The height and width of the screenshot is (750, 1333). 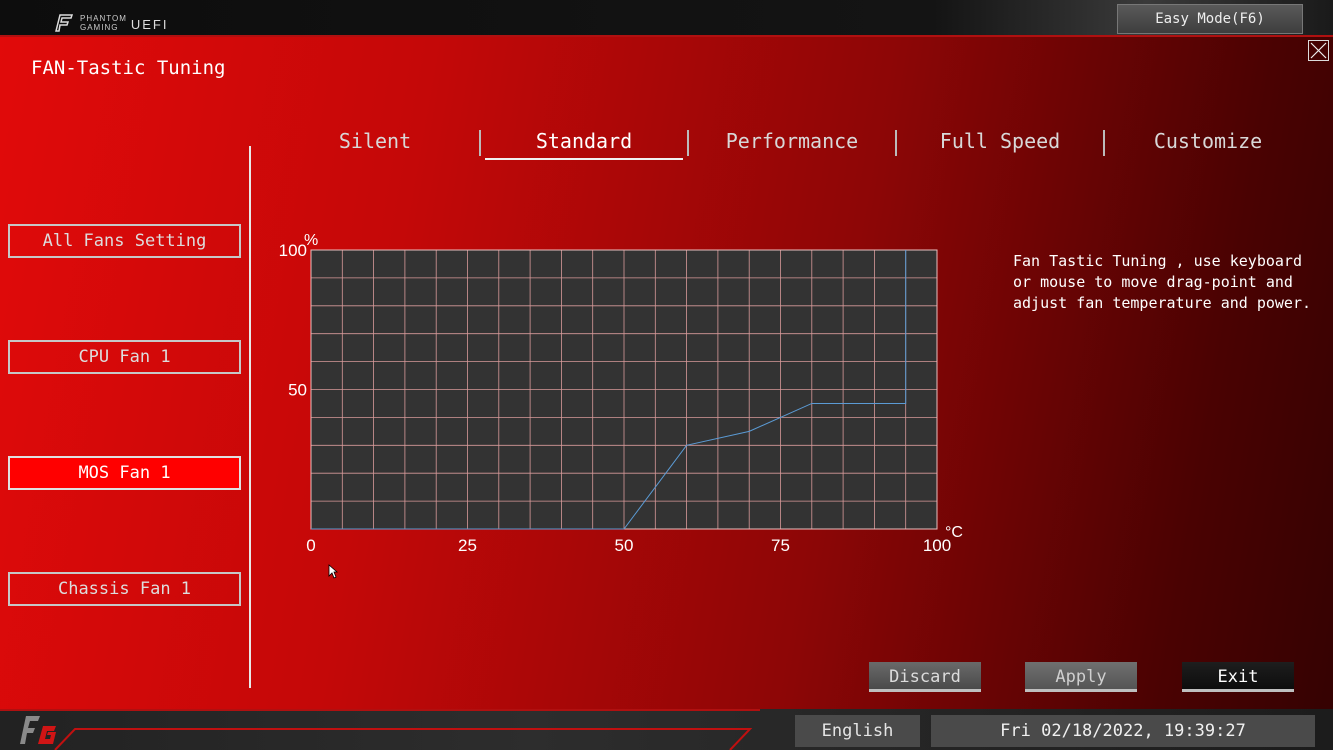 What do you see at coordinates (124, 589) in the screenshot?
I see `sidebar-item-chassis-fan-1: Chassis Fan 1` at bounding box center [124, 589].